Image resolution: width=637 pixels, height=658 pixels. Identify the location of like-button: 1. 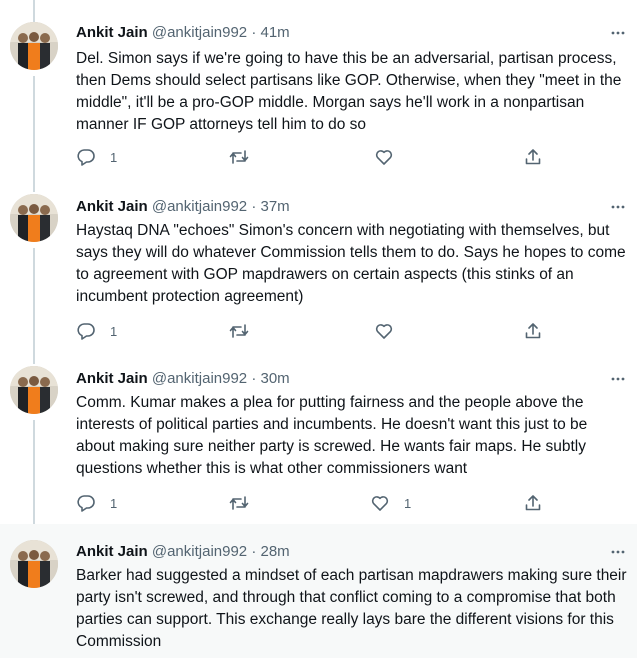
(390, 503).